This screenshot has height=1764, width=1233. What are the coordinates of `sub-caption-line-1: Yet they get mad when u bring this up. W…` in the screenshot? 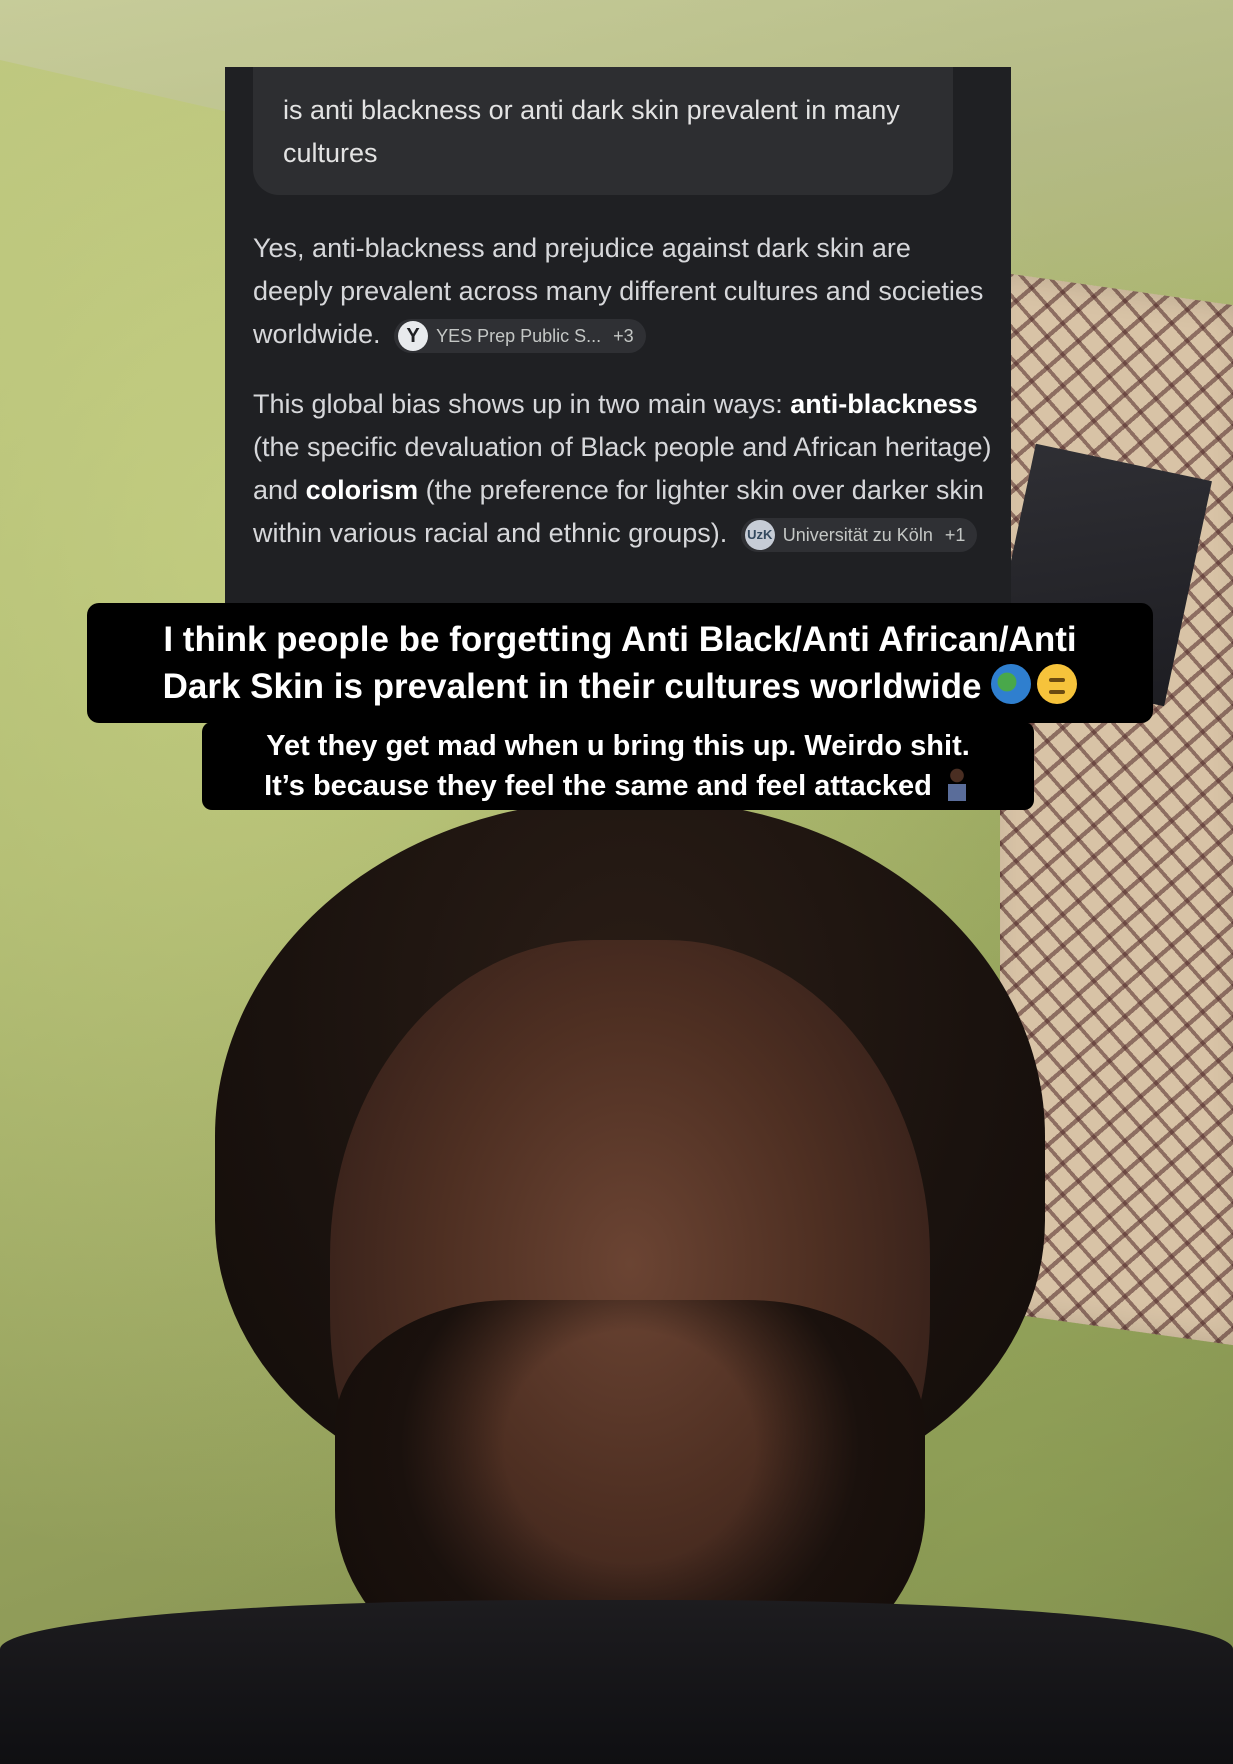 It's located at (618, 746).